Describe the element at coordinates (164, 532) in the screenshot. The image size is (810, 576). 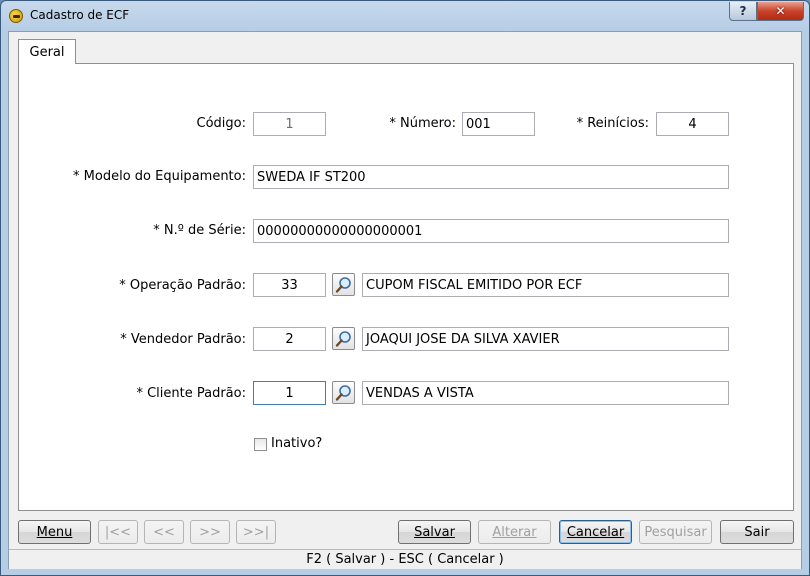
I see `previous-record-button: <<` at that location.